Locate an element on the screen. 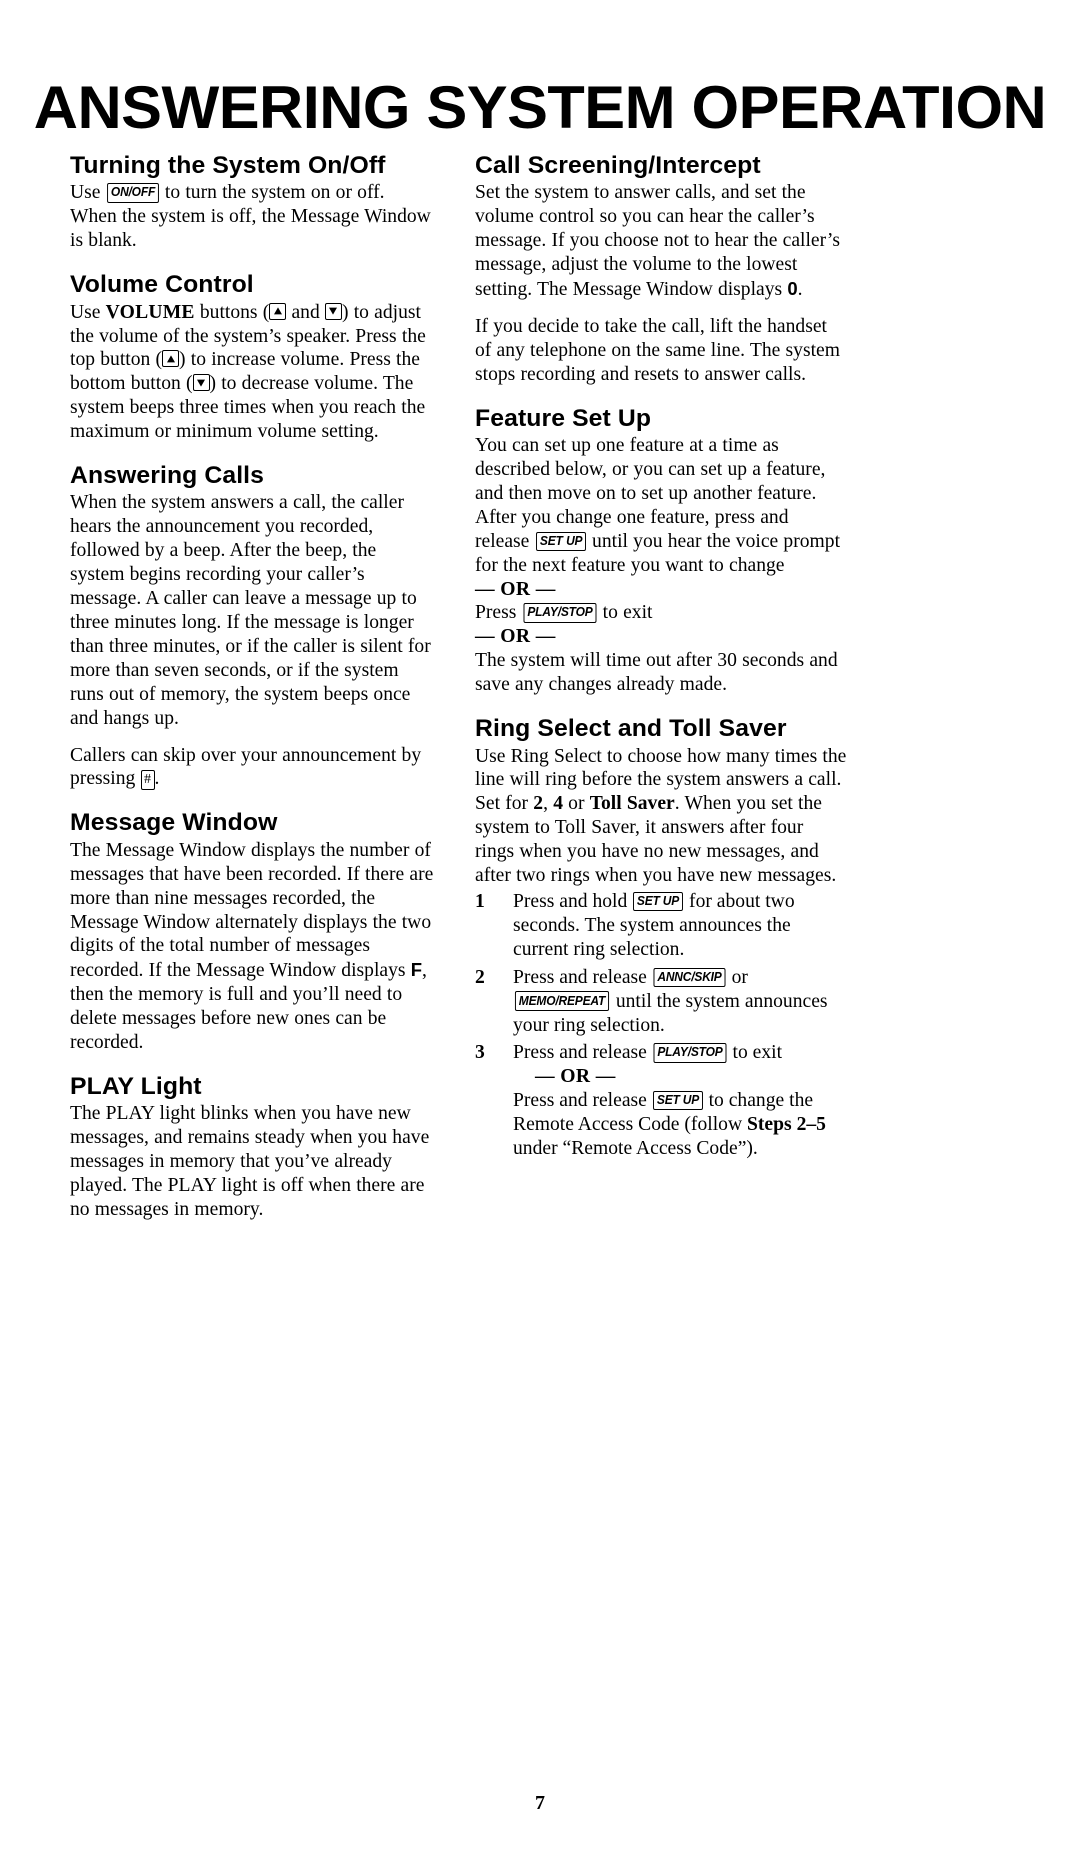 This screenshot has width=1080, height=1863. option-2: 2 is located at coordinates (538, 804).